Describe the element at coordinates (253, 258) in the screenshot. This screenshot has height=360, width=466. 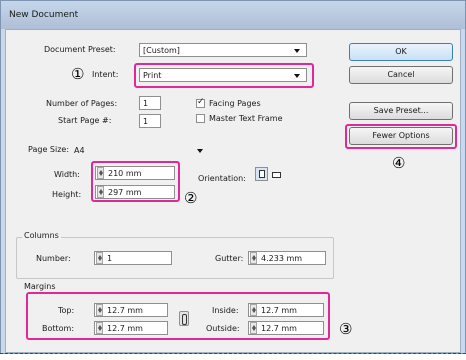
I see `gutter-stepper` at that location.